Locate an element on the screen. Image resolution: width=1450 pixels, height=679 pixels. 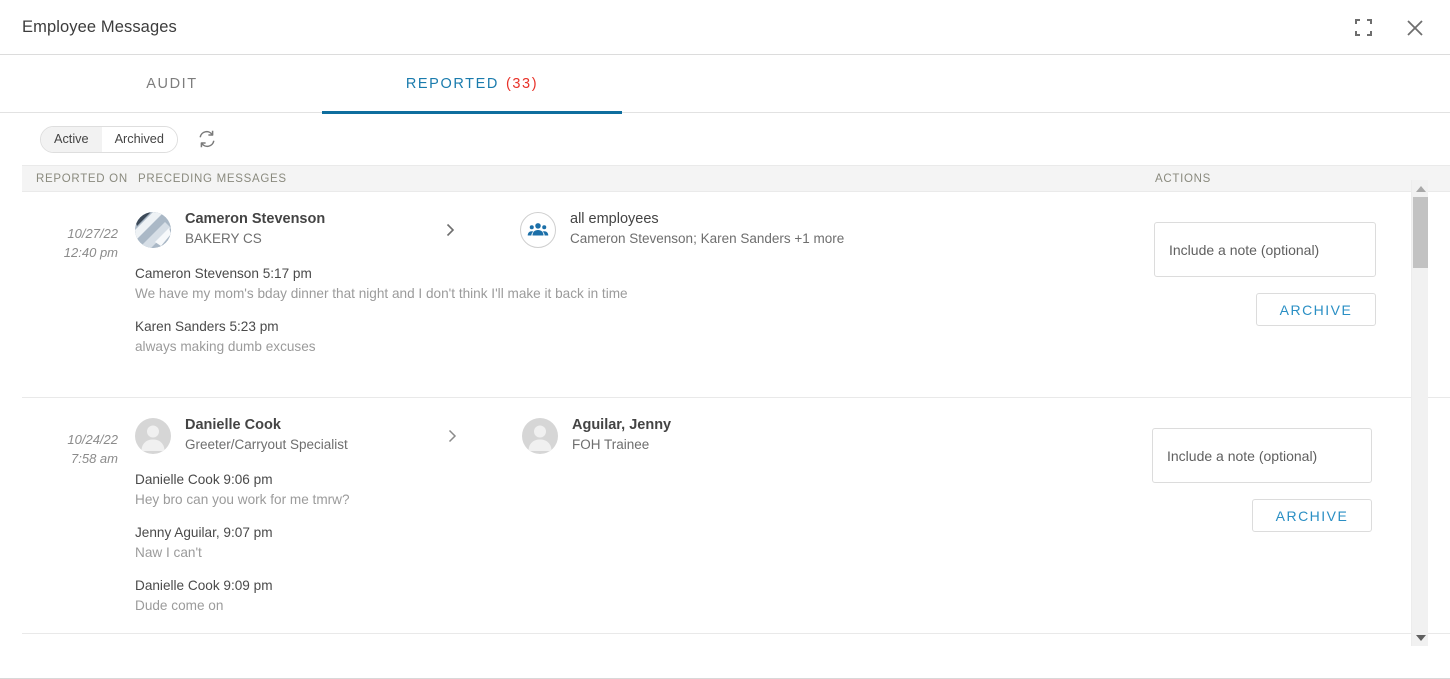
recipient-role: Cameron Stevenson; Karen Sanders +1 more is located at coordinates (707, 238).